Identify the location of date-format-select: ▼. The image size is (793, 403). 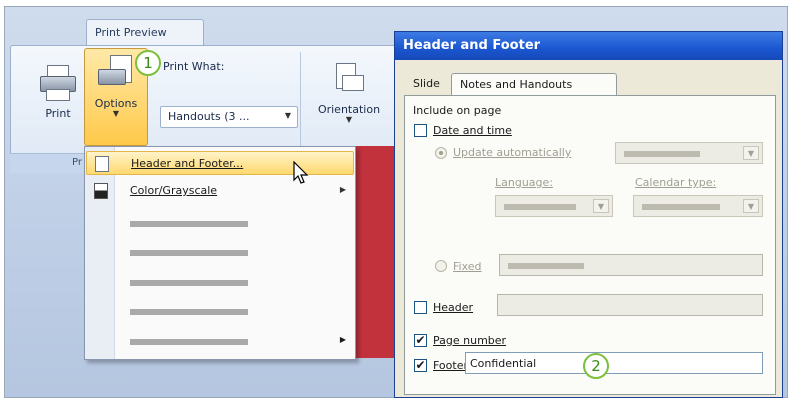
(689, 153).